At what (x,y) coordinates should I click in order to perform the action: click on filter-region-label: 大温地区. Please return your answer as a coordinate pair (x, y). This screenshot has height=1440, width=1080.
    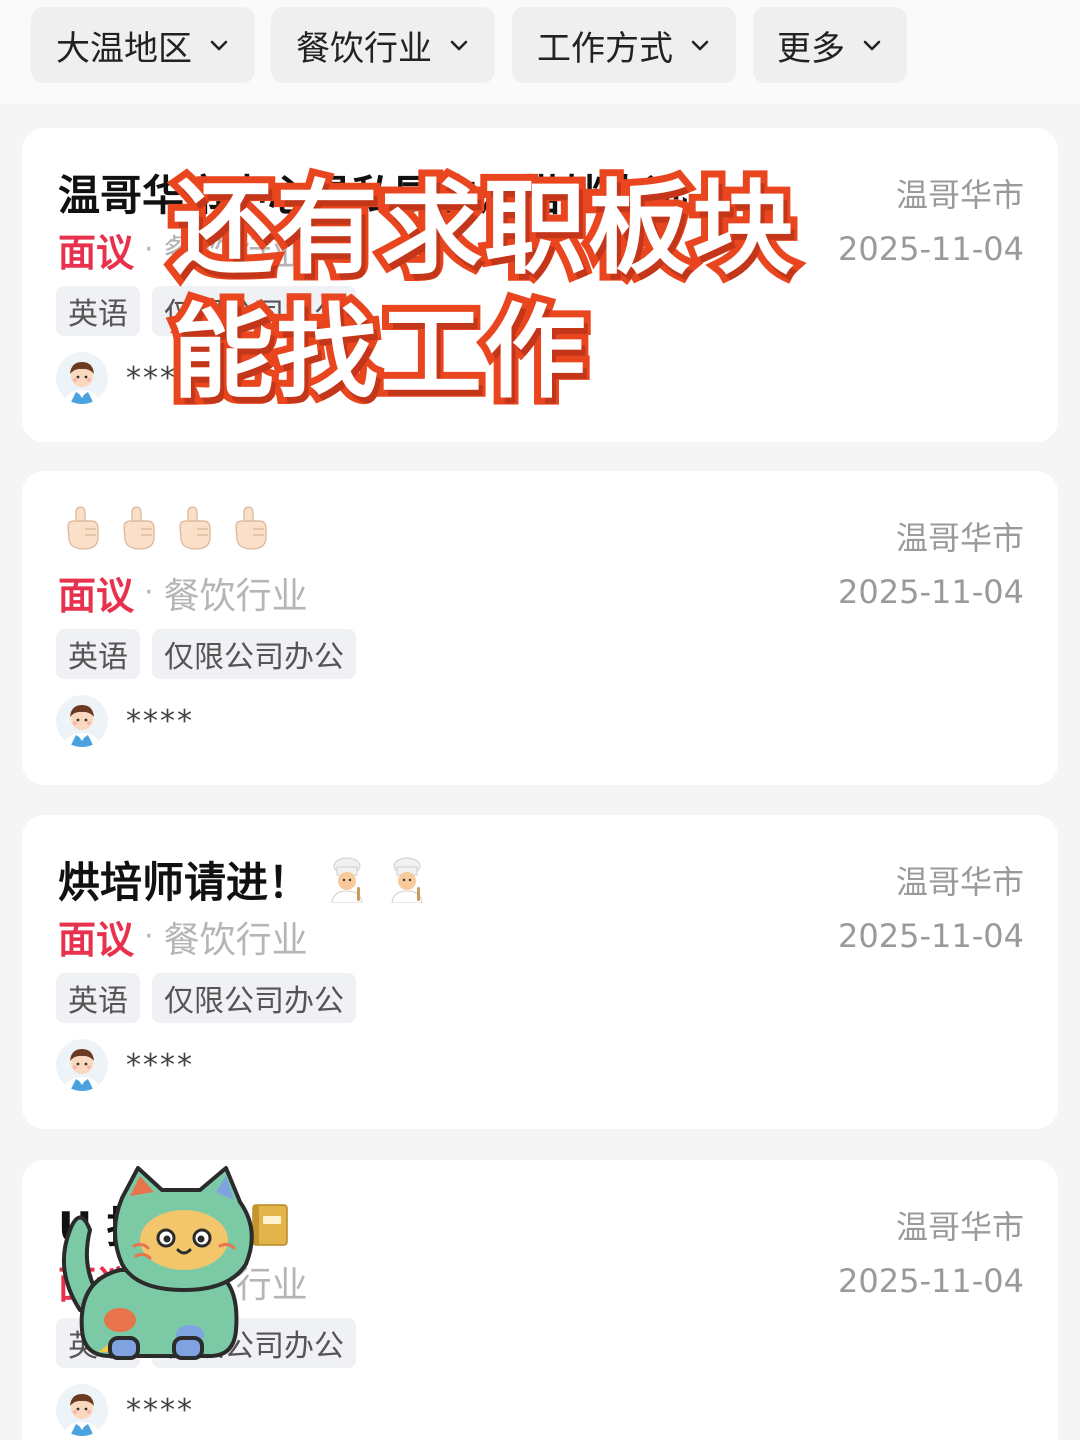
    Looking at the image, I should click on (124, 48).